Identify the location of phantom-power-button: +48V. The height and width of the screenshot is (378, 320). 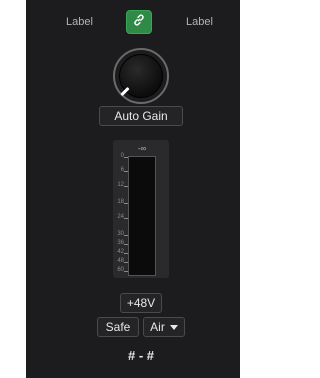
(141, 303).